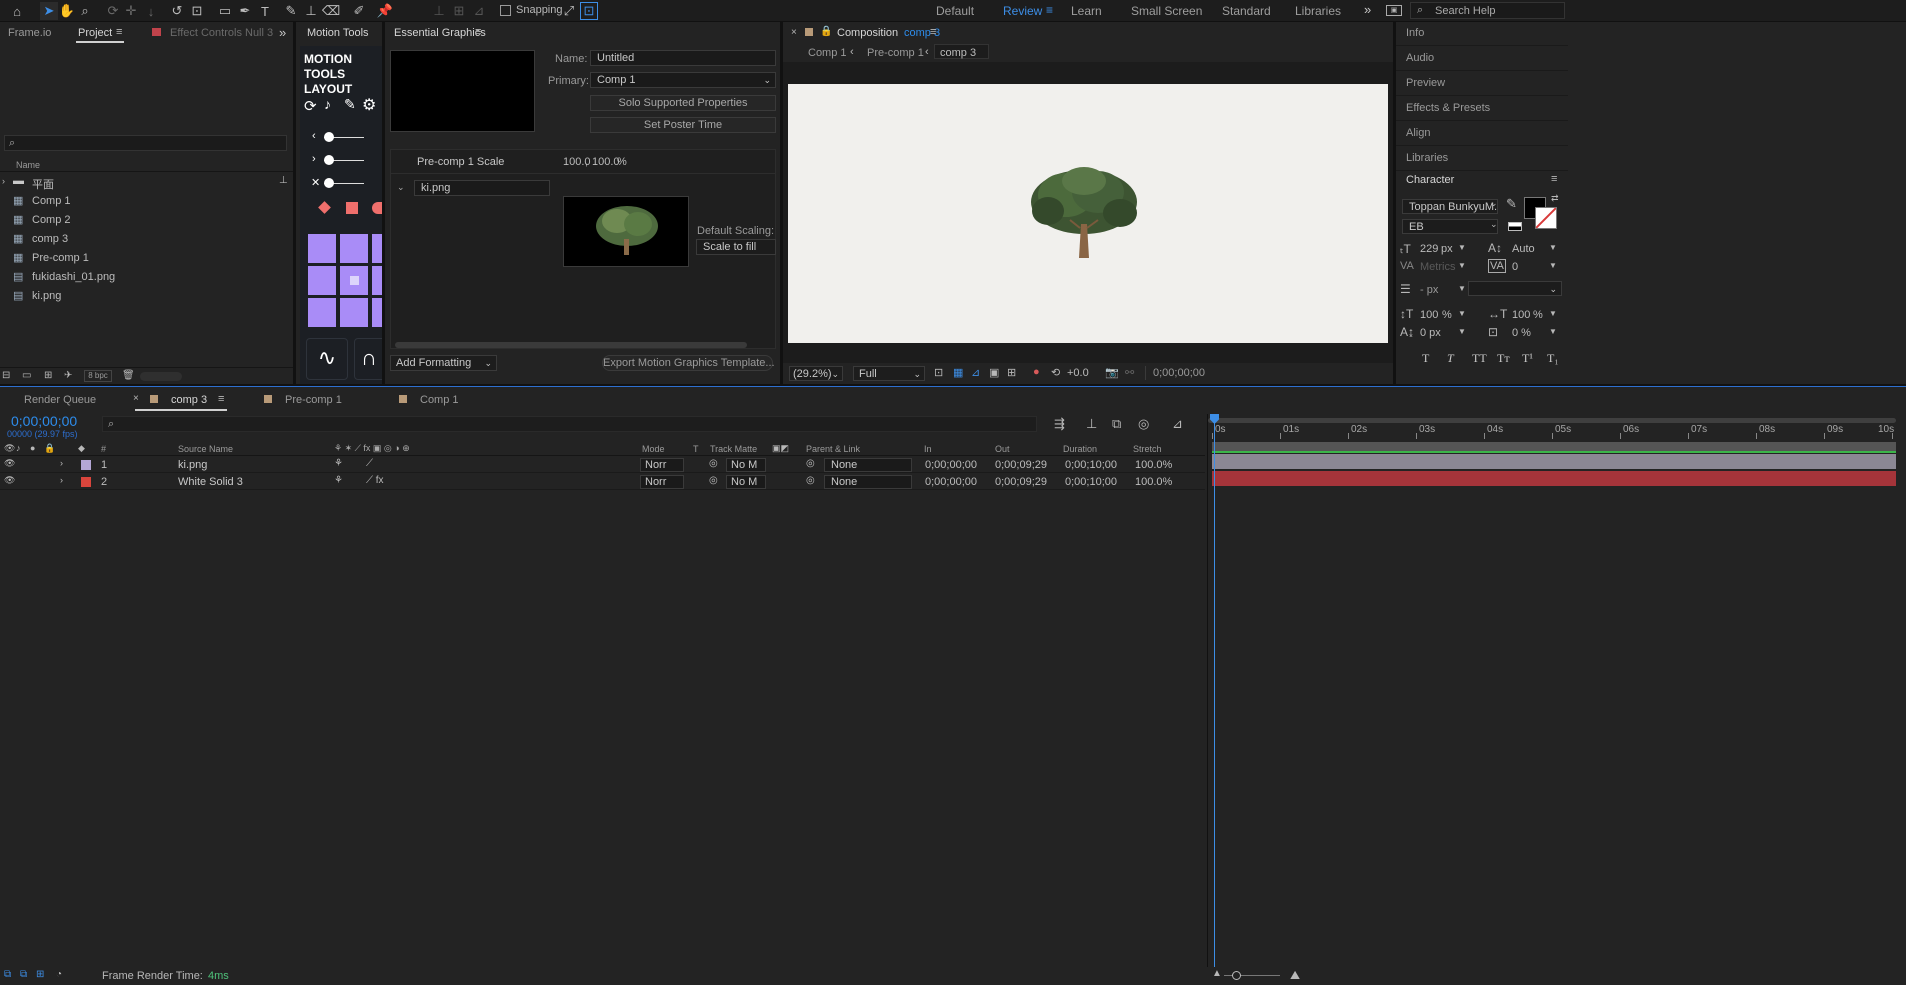 The width and height of the screenshot is (1906, 985). Describe the element at coordinates (1554, 478) in the screenshot. I see `layer-track-bar` at that location.